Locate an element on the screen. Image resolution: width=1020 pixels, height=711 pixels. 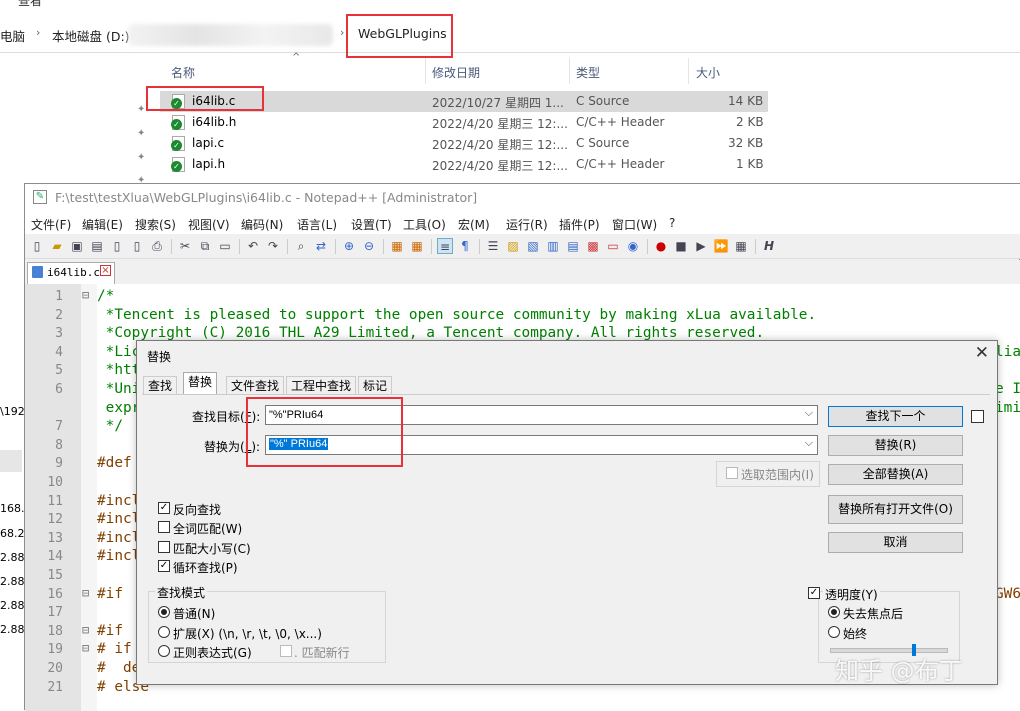
menu-settings: 设置(T) is located at coordinates (371, 224).